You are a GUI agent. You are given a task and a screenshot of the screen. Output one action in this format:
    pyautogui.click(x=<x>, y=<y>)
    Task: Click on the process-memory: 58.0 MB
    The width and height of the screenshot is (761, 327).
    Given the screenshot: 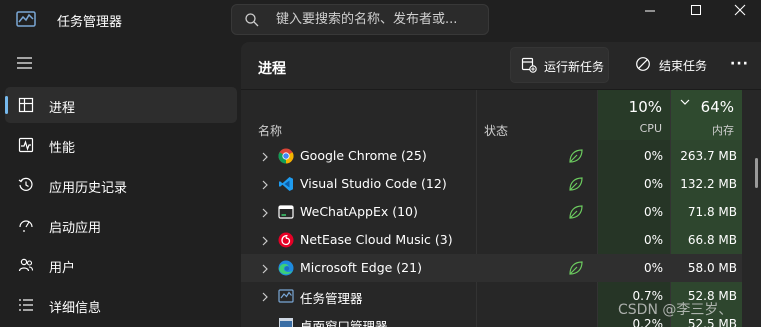 What is the action you would take?
    pyautogui.click(x=712, y=268)
    